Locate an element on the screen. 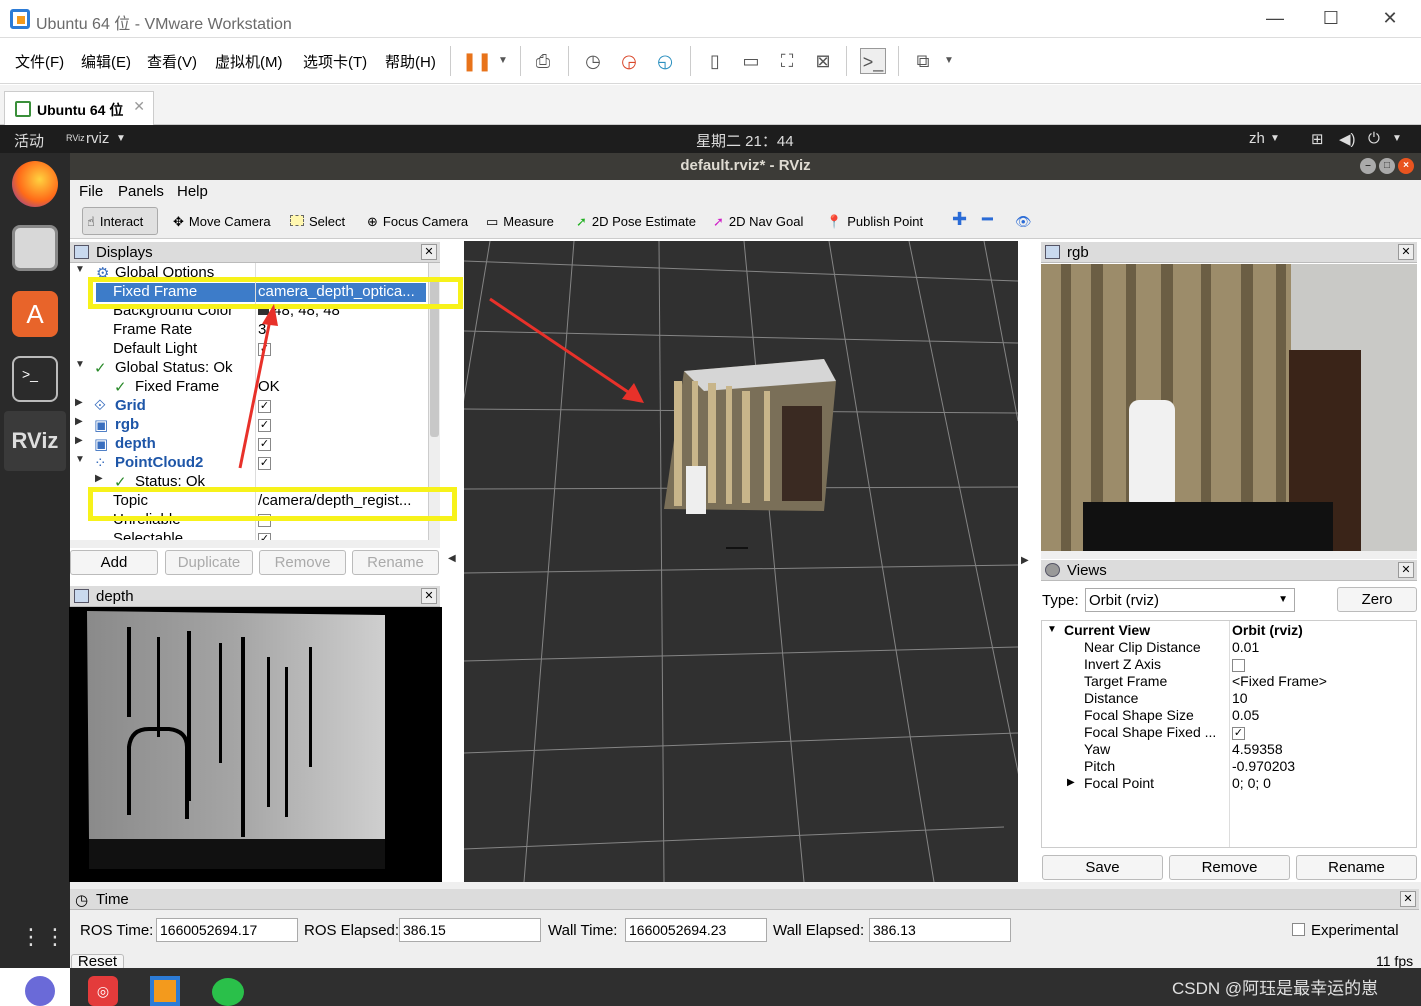 This screenshot has width=1421, height=1006. focal-shape-fixed-checkbox: ✓ is located at coordinates (1238, 733).